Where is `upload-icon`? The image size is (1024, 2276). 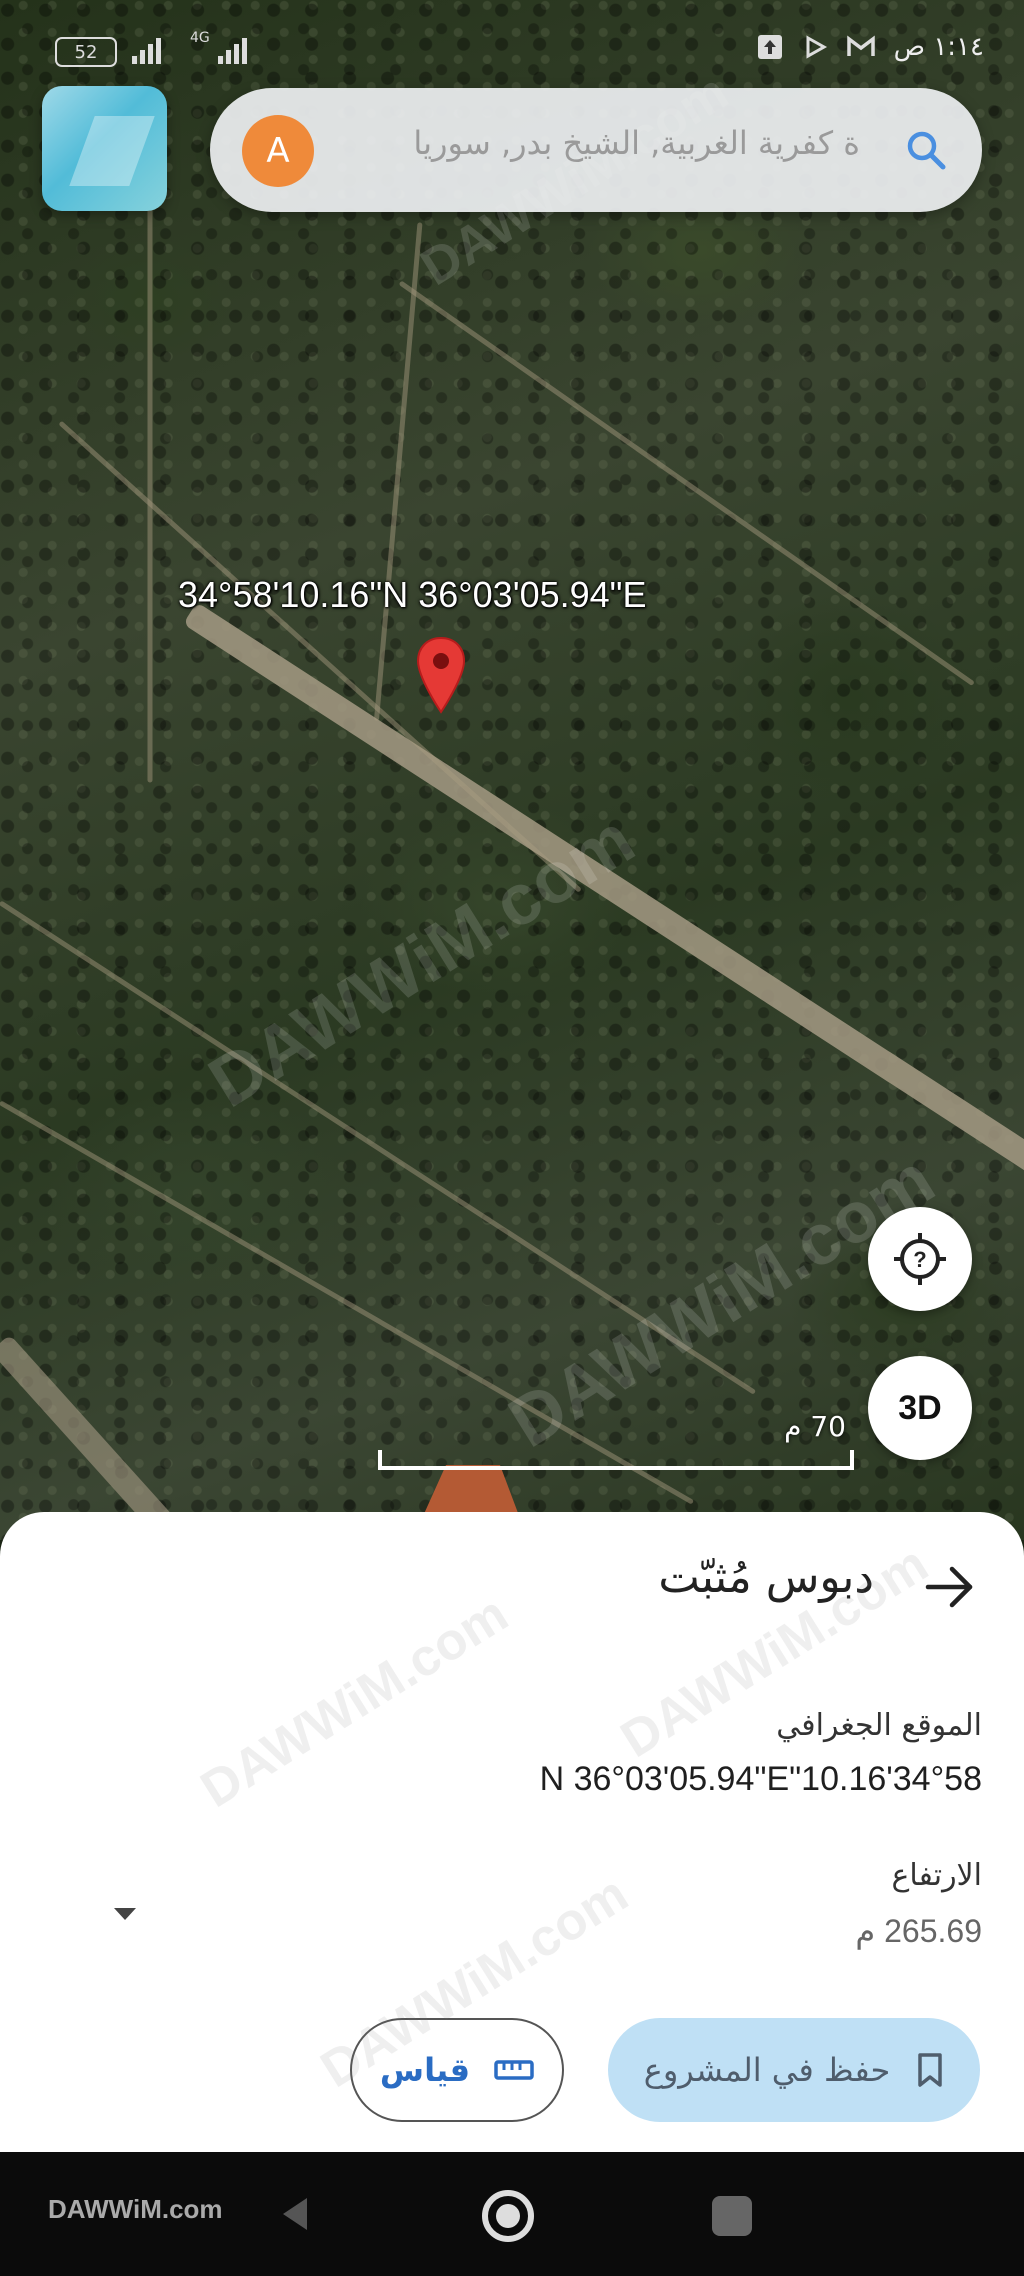
upload-icon is located at coordinates (769, 47).